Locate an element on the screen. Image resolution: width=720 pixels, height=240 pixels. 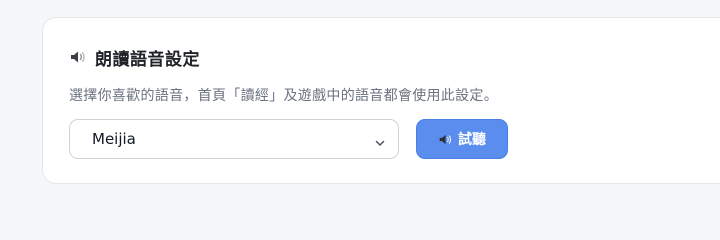
preview-voice-button: 試聽 is located at coordinates (462, 139).